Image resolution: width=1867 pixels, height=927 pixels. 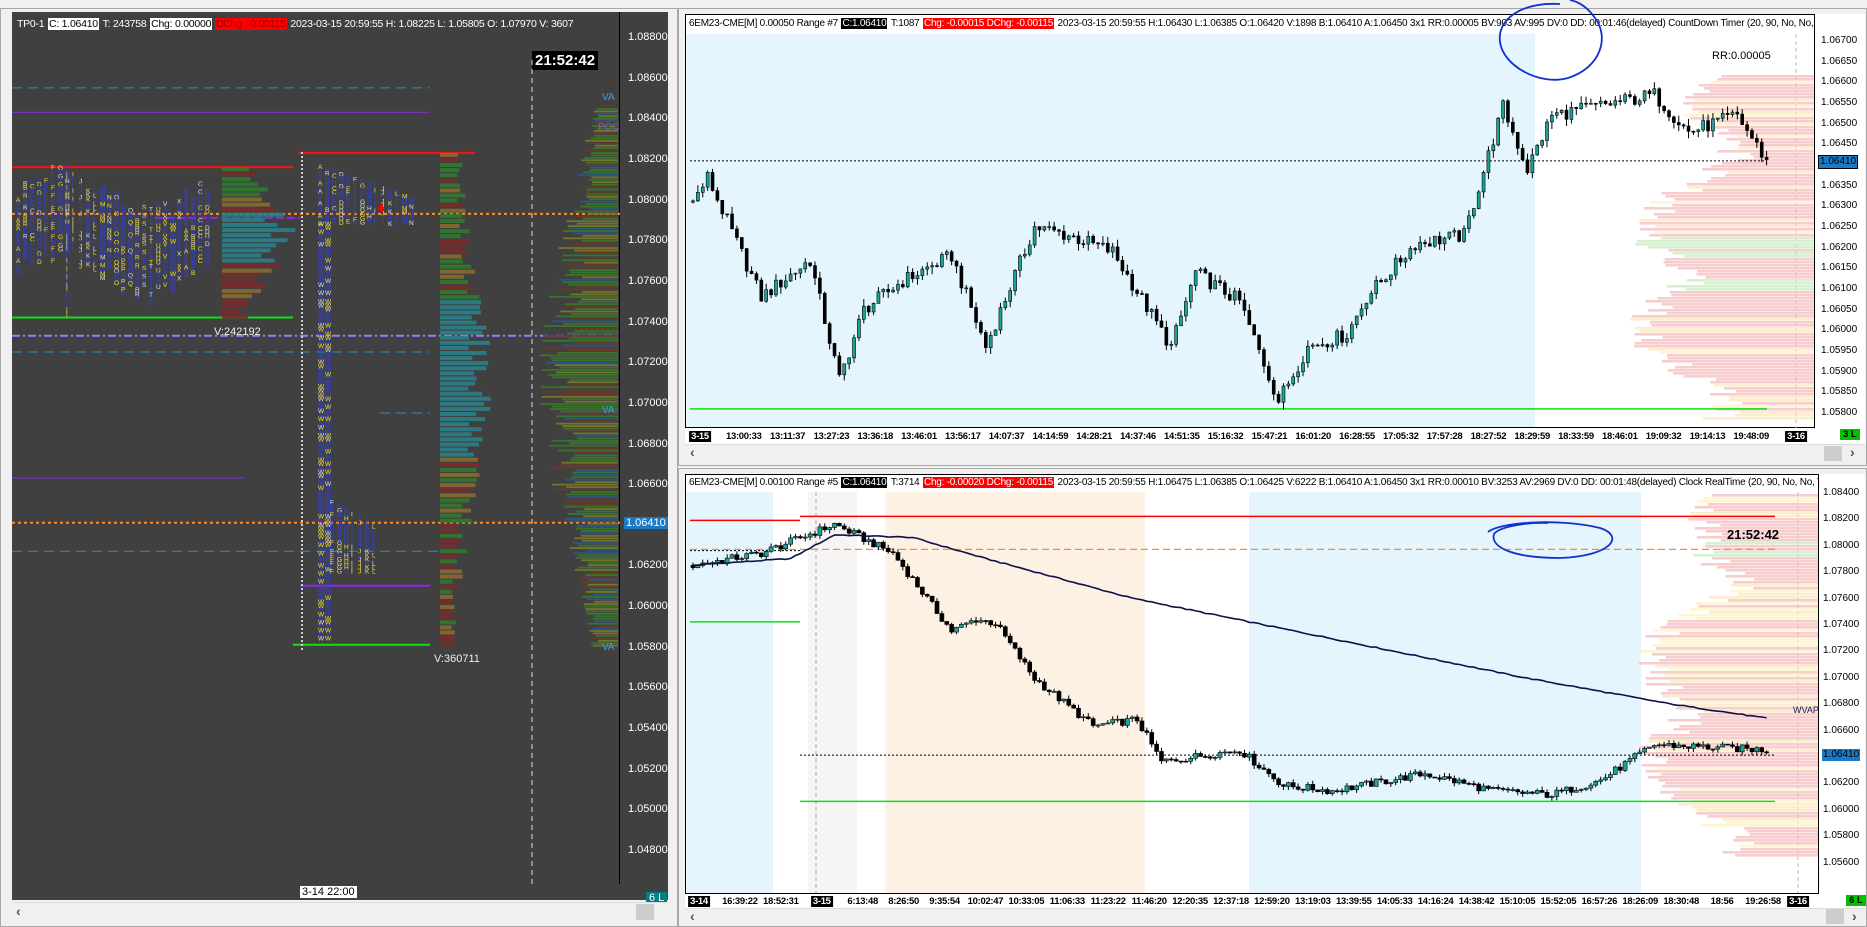 What do you see at coordinates (962, 436) in the screenshot?
I see `time-tick-label: 13:56:17` at bounding box center [962, 436].